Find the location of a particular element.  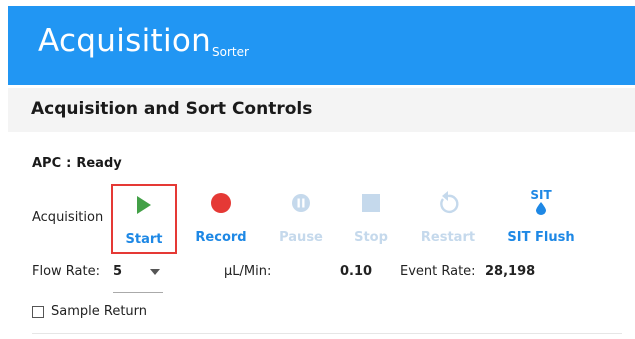

play-icon is located at coordinates (144, 205).